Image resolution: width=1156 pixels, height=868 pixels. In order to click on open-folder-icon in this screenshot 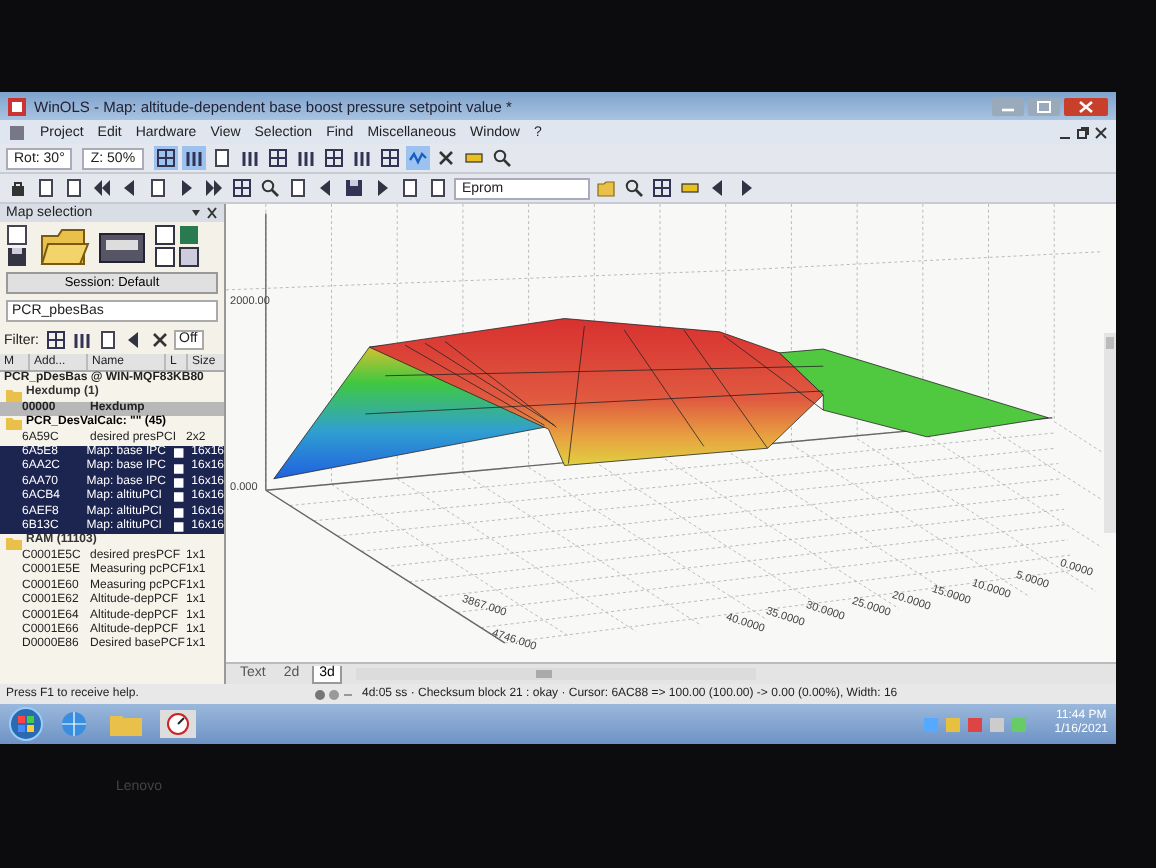, I will do `click(64, 246)`.